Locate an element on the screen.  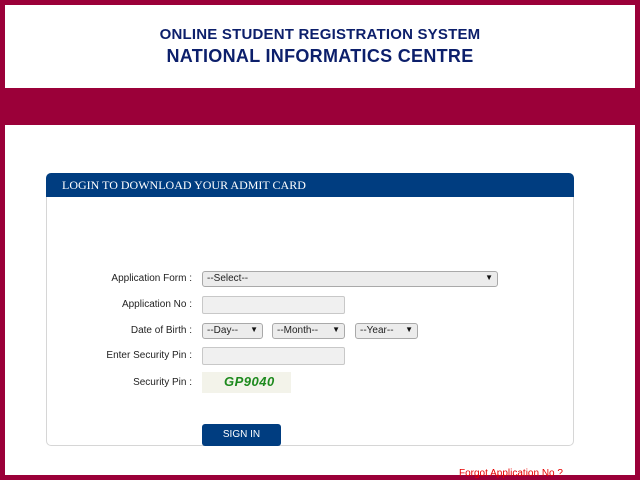
dob-label: Date of Birth : is located at coordinates (161, 330).